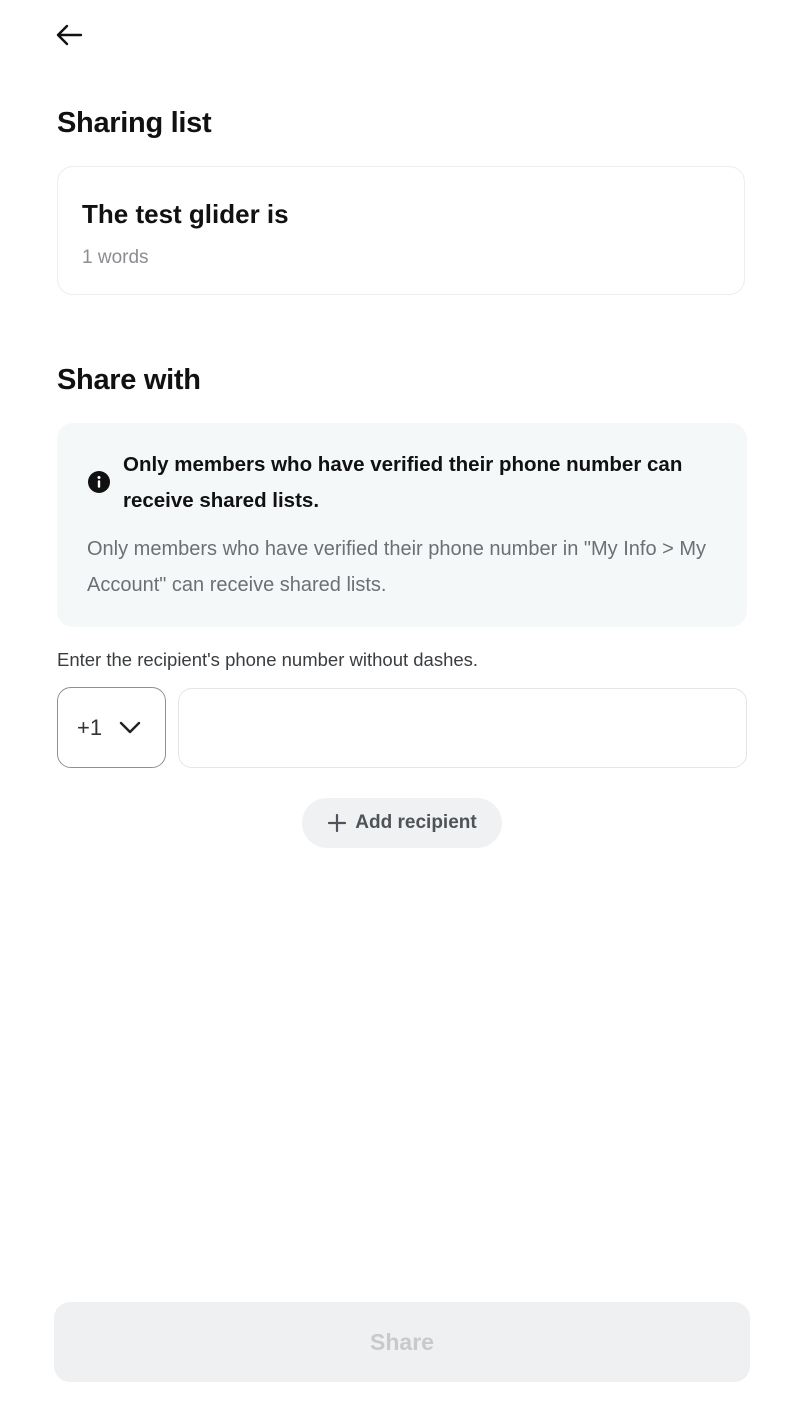 This screenshot has height=1408, width=806. What do you see at coordinates (129, 380) in the screenshot?
I see `share-with-title: Share with` at bounding box center [129, 380].